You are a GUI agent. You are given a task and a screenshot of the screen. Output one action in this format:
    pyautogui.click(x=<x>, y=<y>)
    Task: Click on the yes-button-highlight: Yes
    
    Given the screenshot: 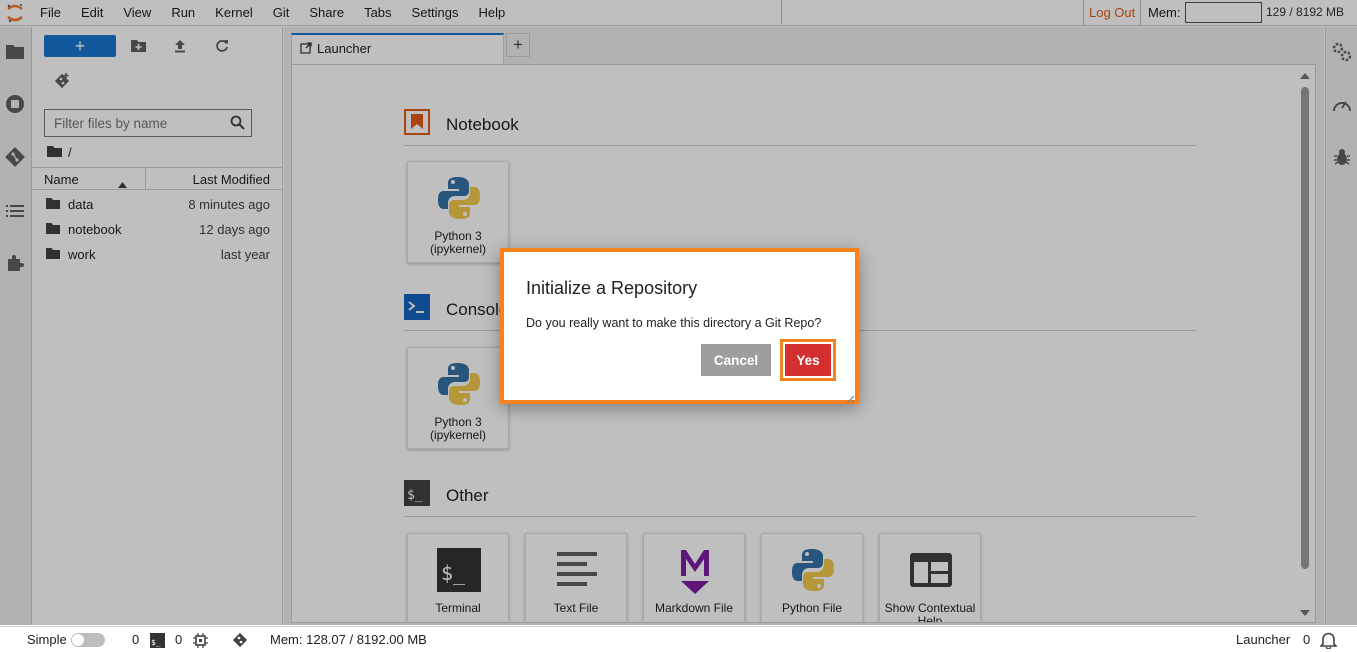 What is the action you would take?
    pyautogui.click(x=808, y=360)
    